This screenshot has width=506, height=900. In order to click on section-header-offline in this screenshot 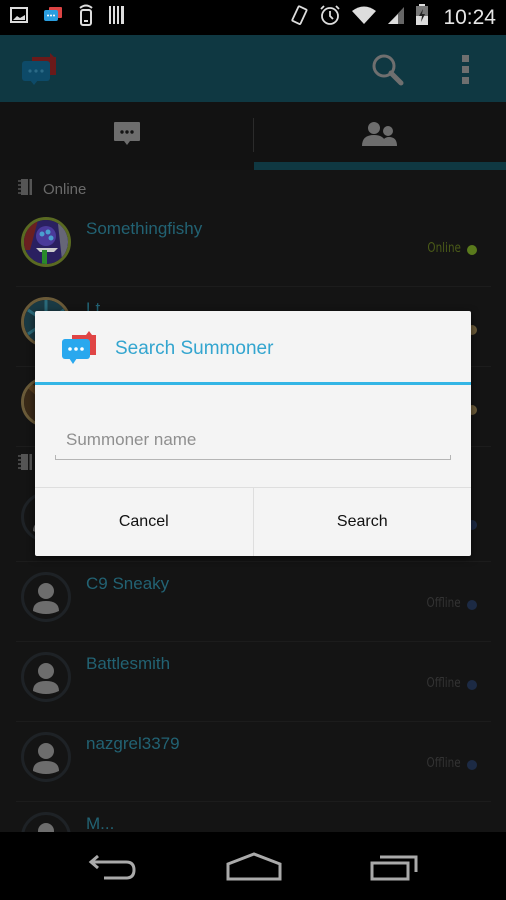, I will do `click(16, 464)`.